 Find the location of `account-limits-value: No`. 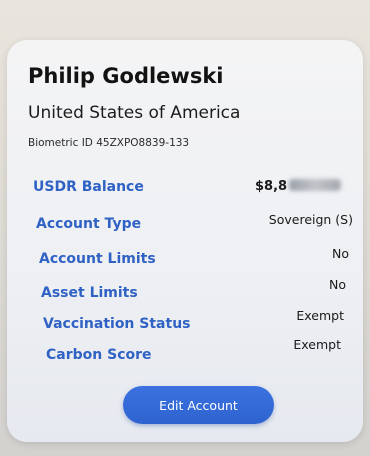

account-limits-value: No is located at coordinates (340, 253).